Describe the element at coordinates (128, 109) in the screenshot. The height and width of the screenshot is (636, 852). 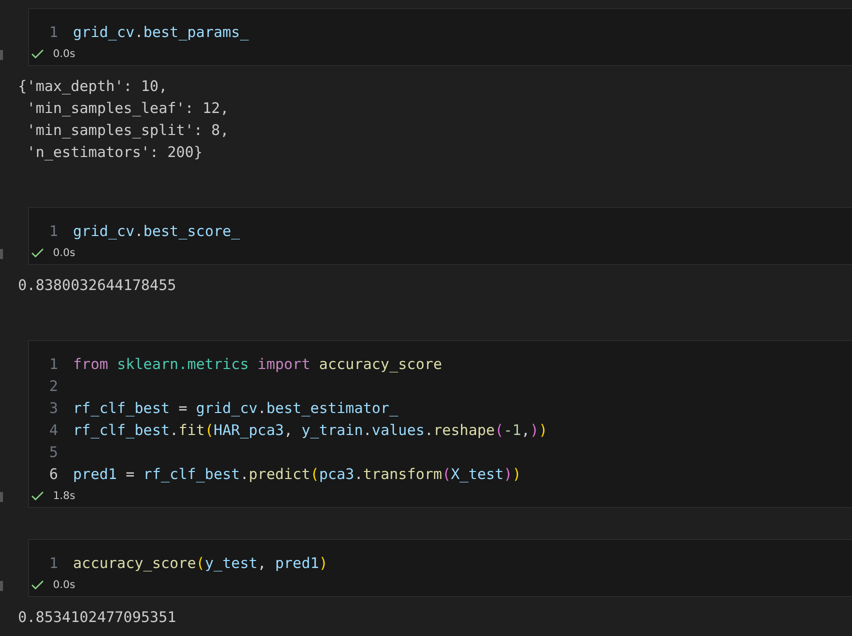
I see `output-line: 'min_samples_leaf': 12,` at that location.